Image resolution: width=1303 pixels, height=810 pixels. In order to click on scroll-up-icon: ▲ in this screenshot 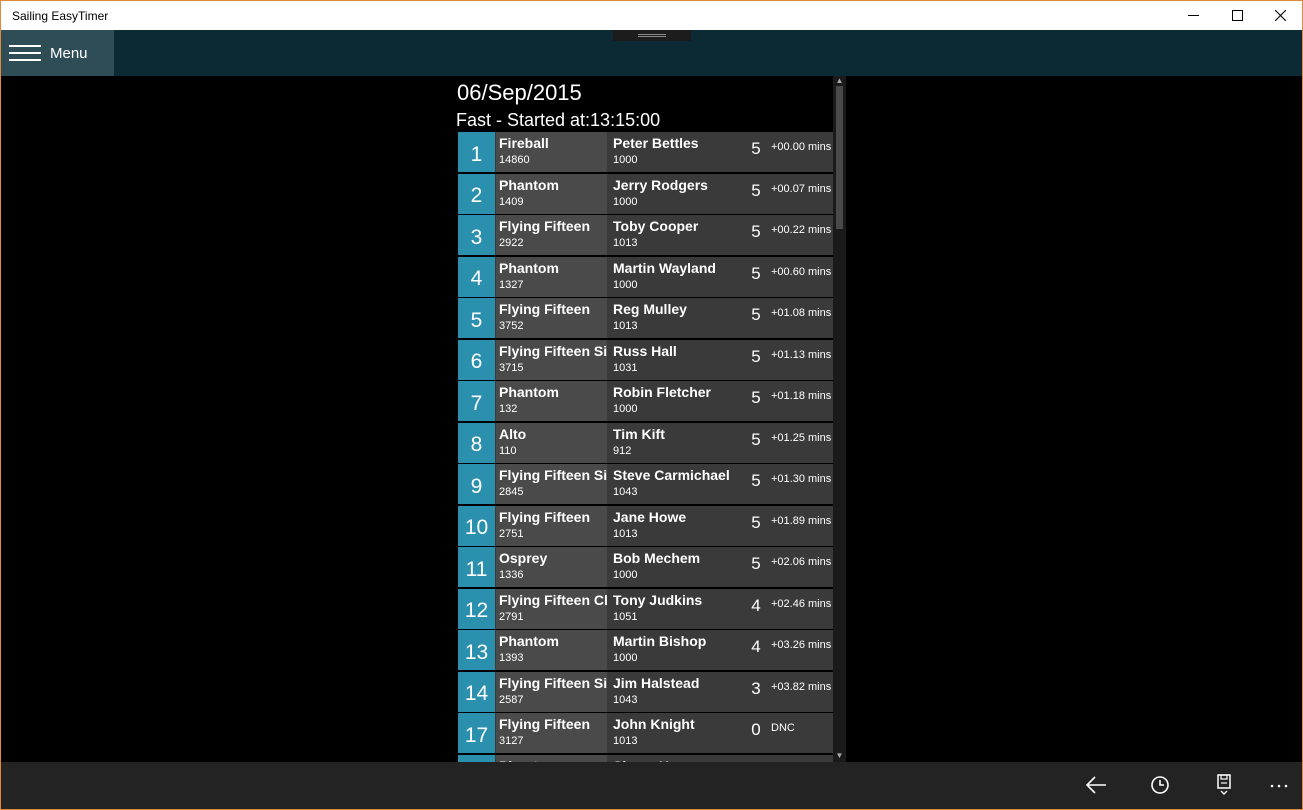, I will do `click(839, 81)`.